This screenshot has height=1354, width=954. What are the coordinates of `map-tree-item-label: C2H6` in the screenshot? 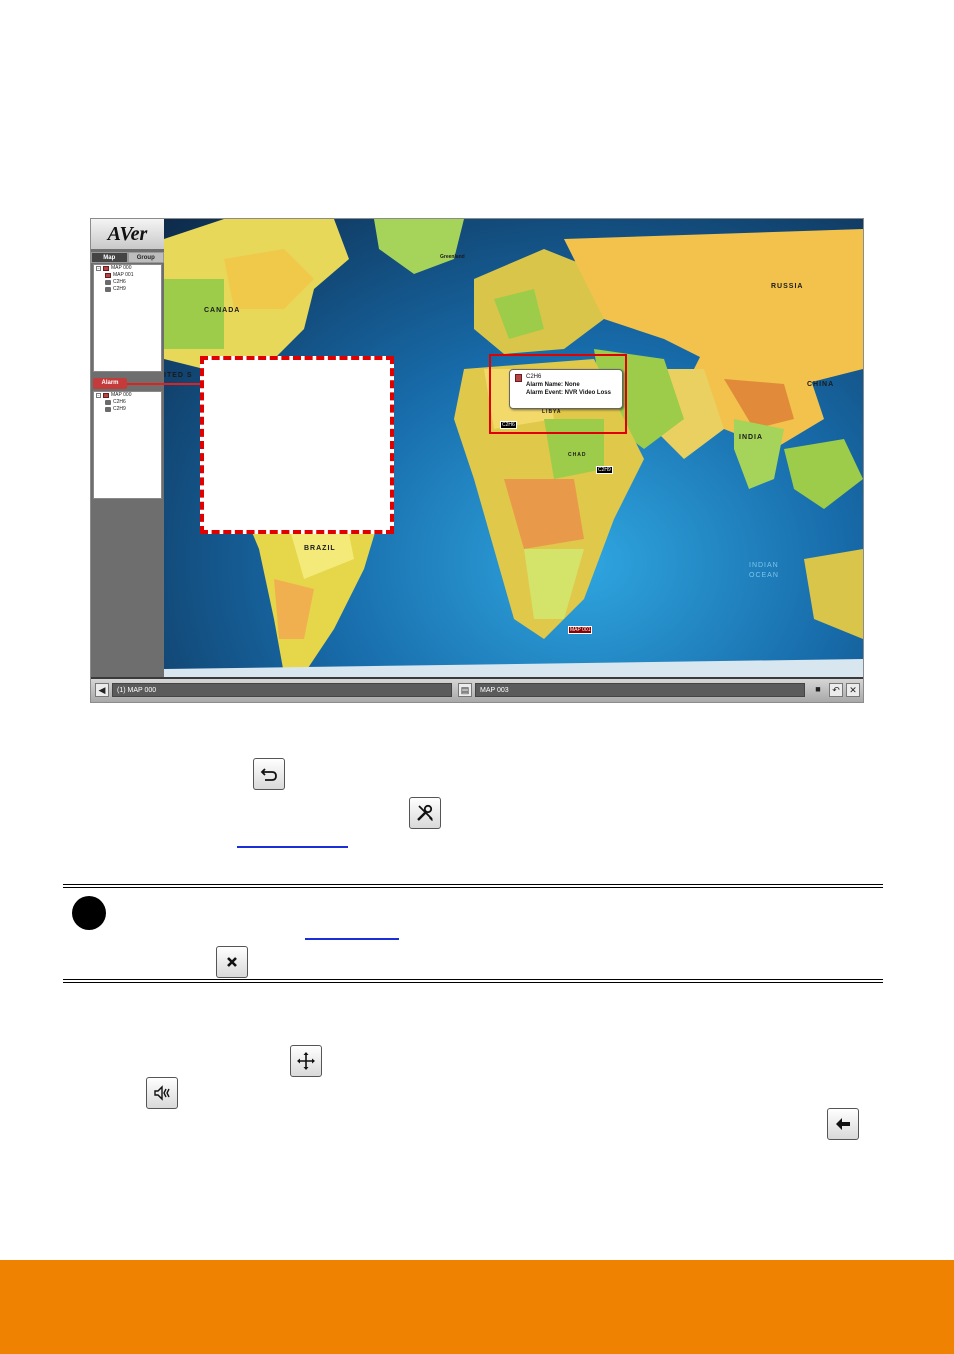 It's located at (119, 282).